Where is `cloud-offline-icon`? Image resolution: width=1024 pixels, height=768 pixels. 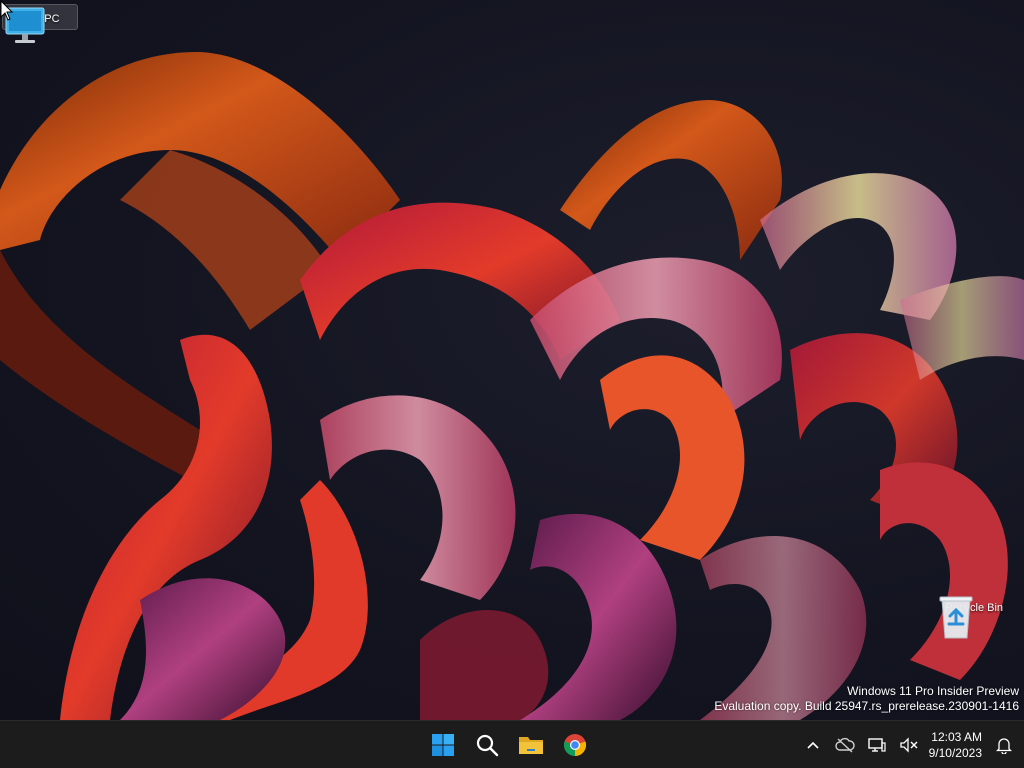
cloud-offline-icon is located at coordinates (844, 745).